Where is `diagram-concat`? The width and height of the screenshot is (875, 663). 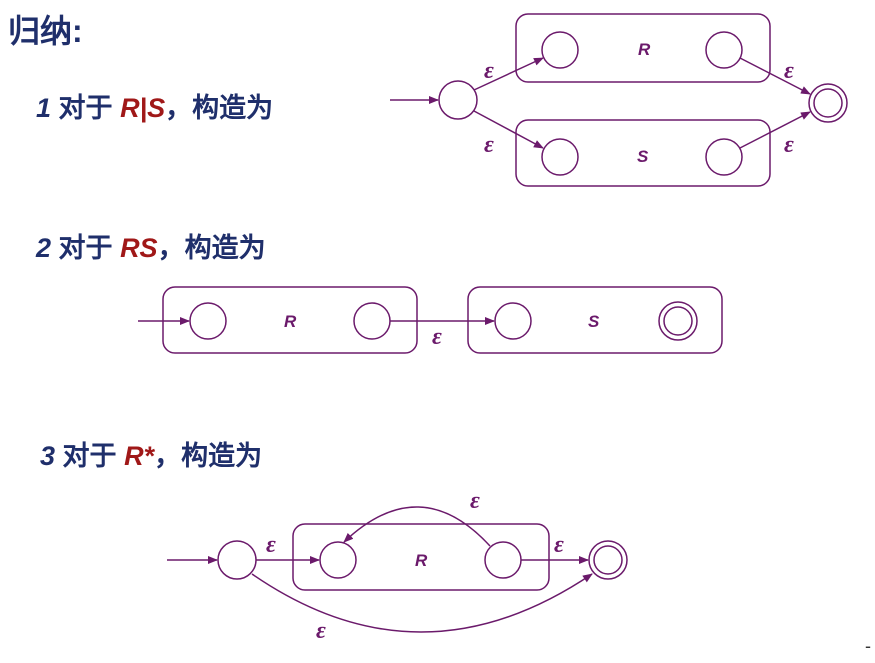 diagram-concat is located at coordinates (430, 320).